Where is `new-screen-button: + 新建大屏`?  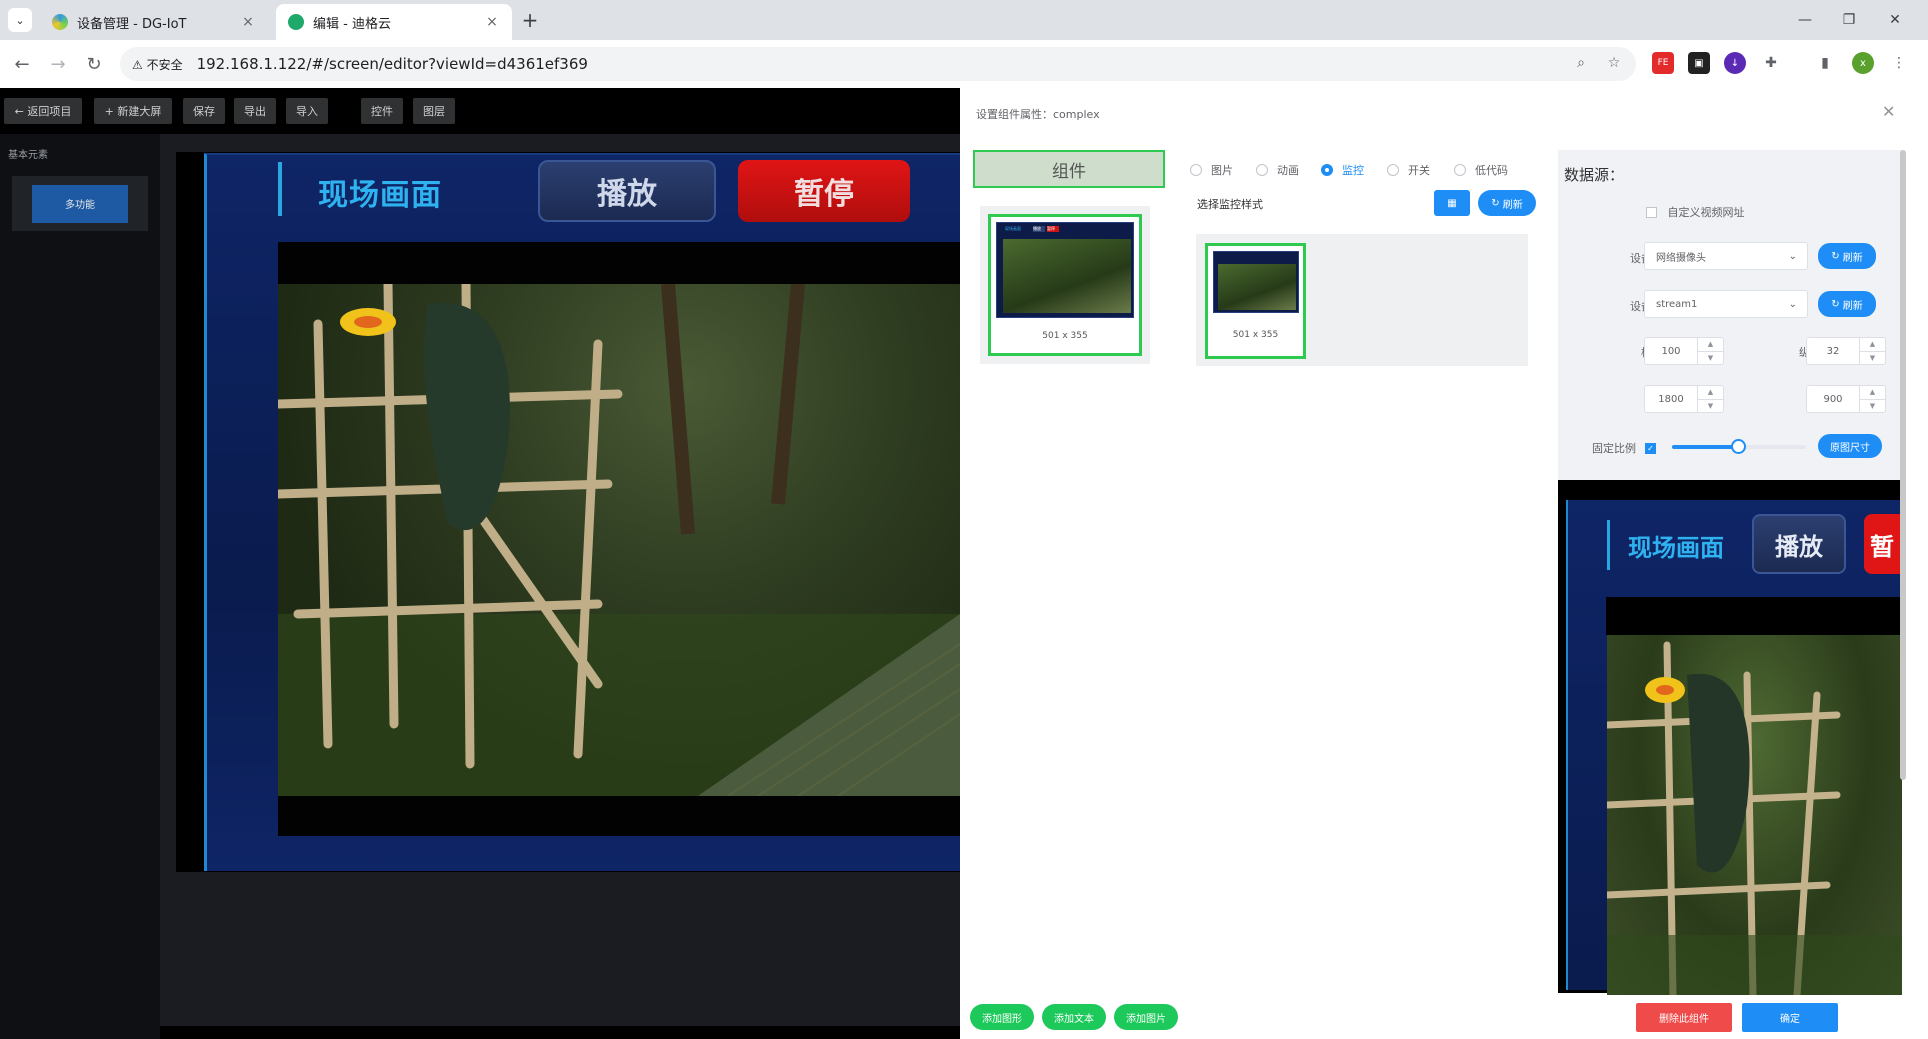
new-screen-button: + 新建大屏 is located at coordinates (133, 111).